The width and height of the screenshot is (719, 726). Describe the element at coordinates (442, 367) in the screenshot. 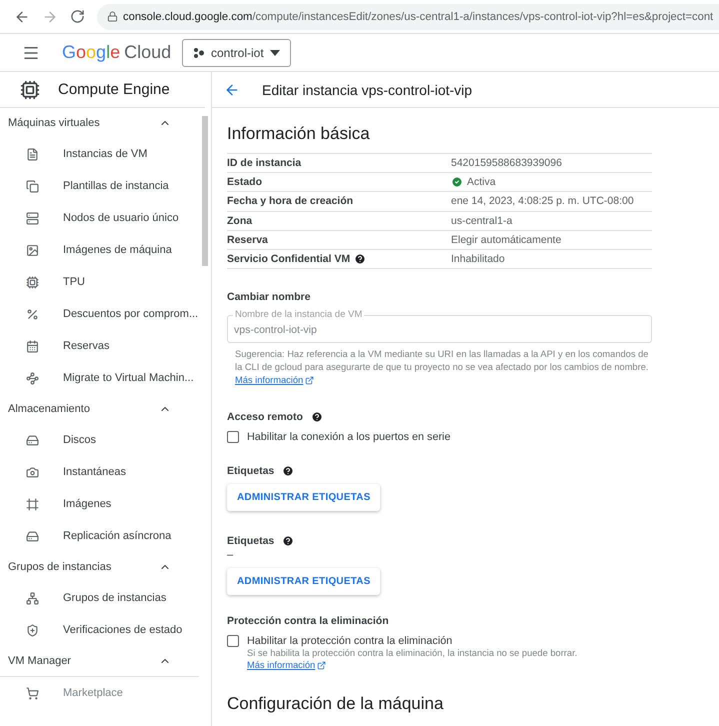

I see `hint-text: Sugerencia: Haz referencia a la VM mediante su URI en las llamadas a la API y en los comandos de la CLI de gcloud para asegurarte de que tu proyecto no se vea afectado por los cambios de nombre. Más información` at that location.